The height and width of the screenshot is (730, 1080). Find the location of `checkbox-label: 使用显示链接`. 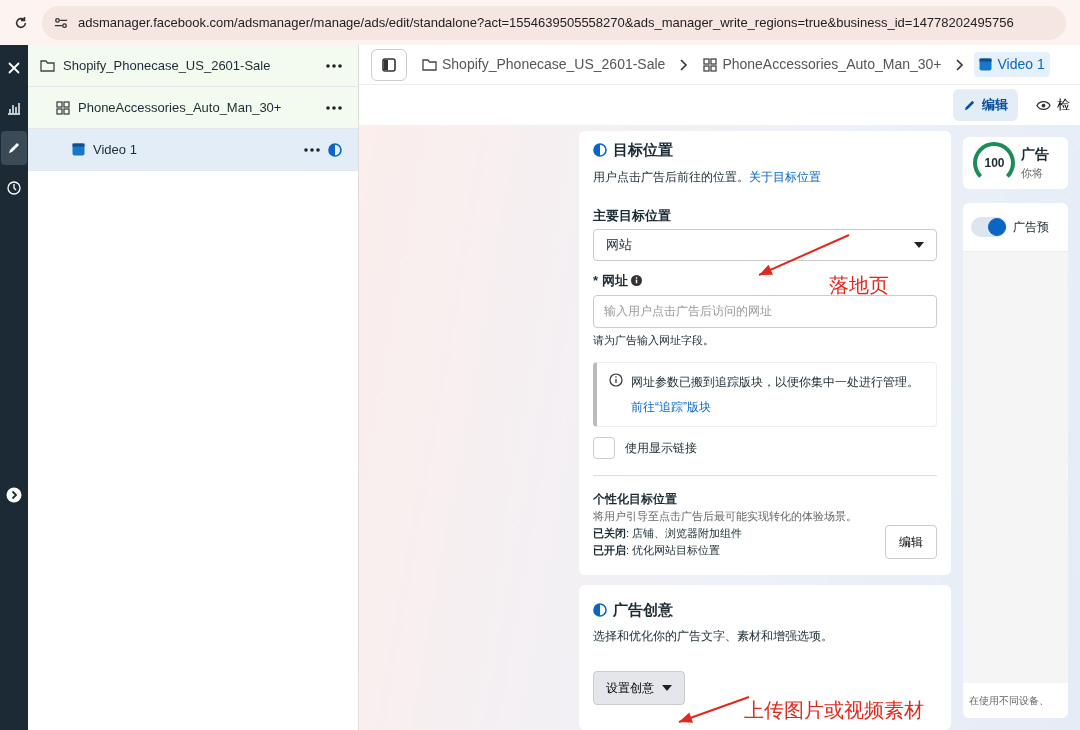

checkbox-label: 使用显示链接 is located at coordinates (661, 448).